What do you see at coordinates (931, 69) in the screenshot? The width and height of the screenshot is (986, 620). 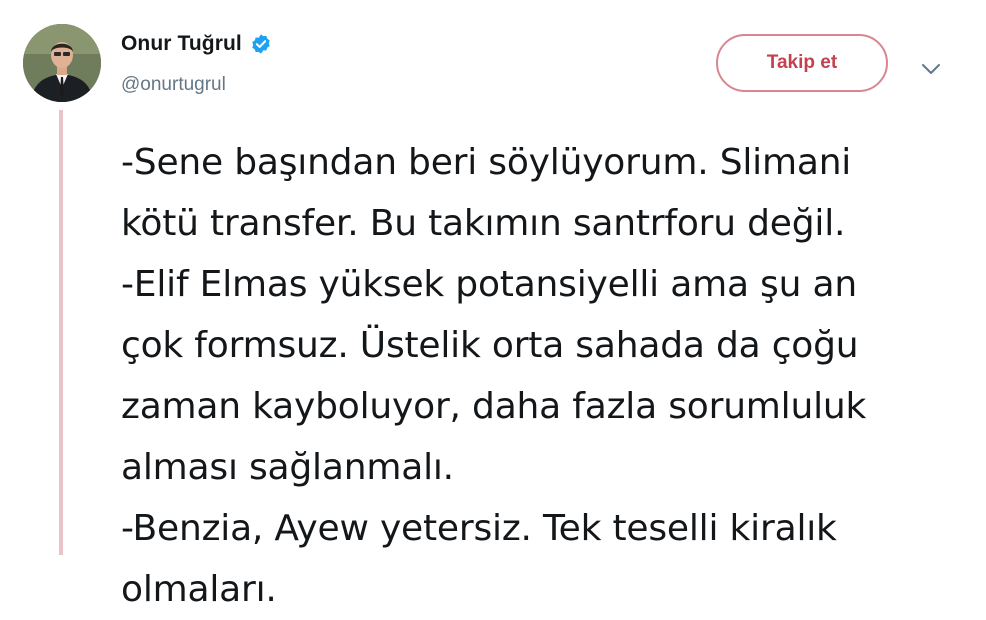 I see `chevron-down-icon` at bounding box center [931, 69].